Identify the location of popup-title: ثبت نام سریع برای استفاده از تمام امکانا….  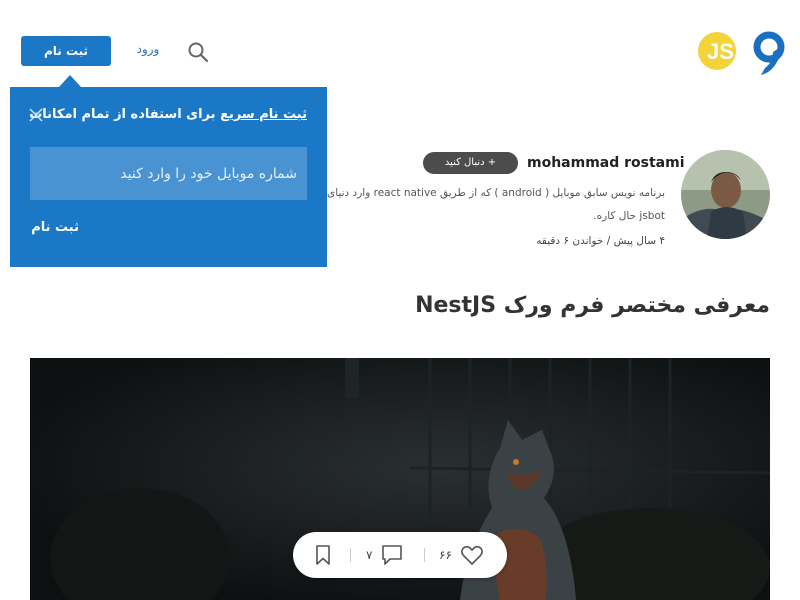
(168, 114).